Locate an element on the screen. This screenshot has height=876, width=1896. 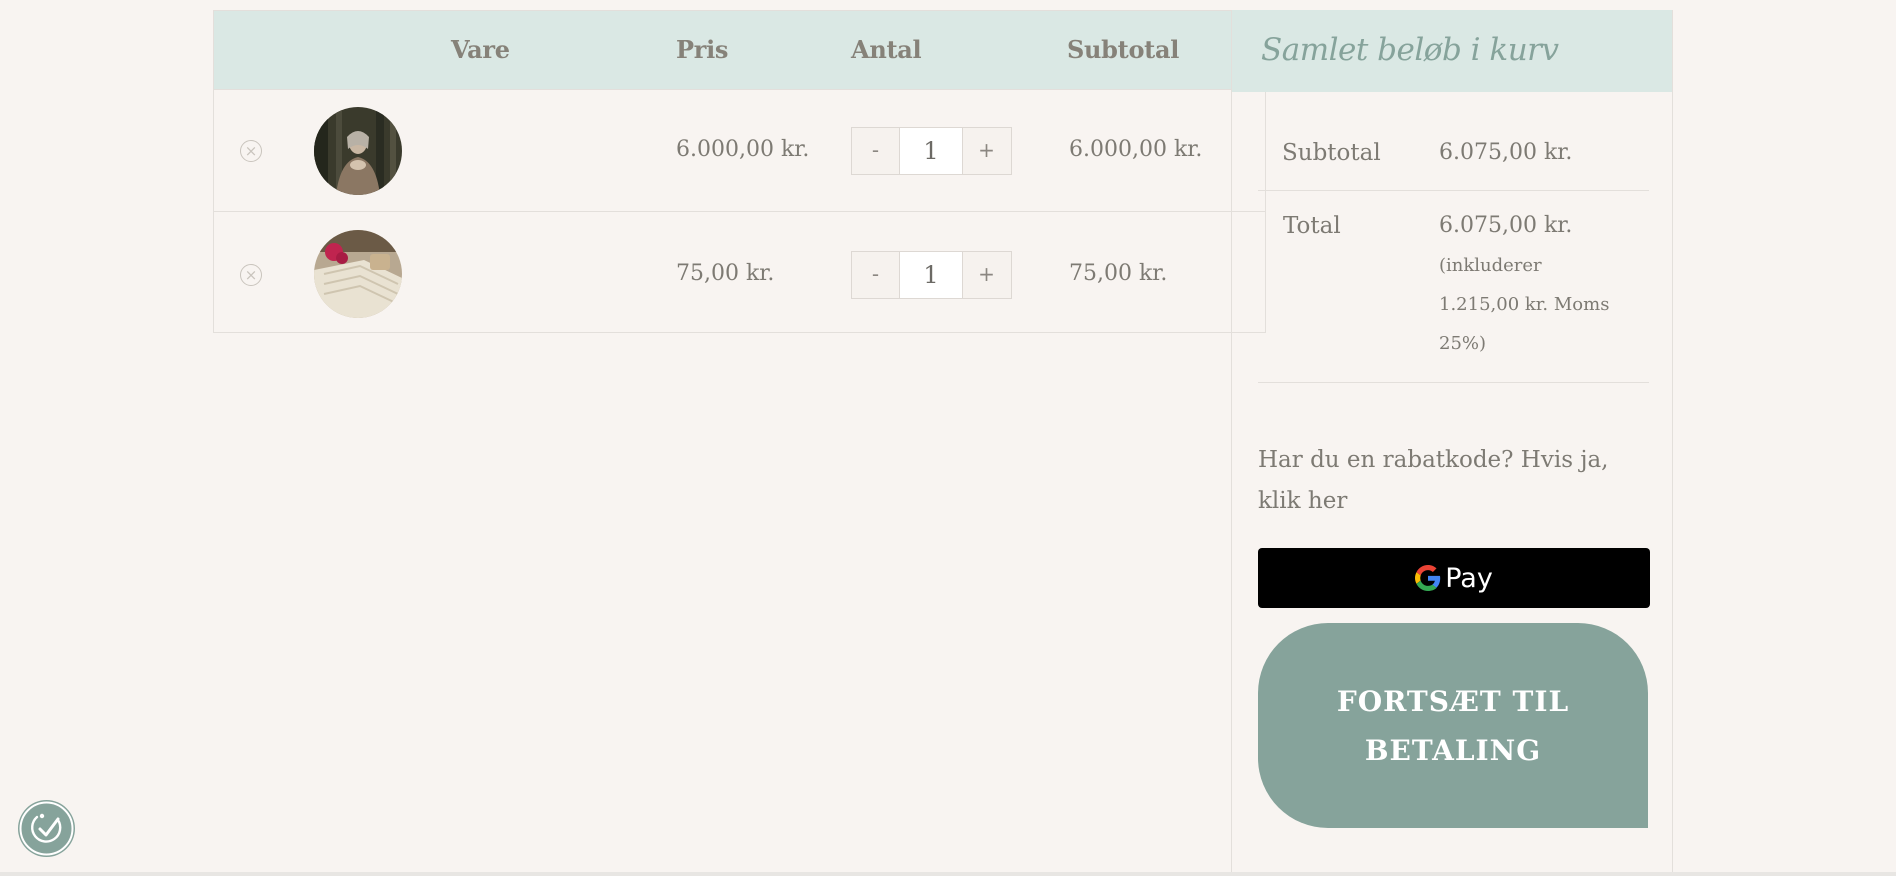
item-subtotal: 6.000,00 kr. is located at coordinates (1136, 149).